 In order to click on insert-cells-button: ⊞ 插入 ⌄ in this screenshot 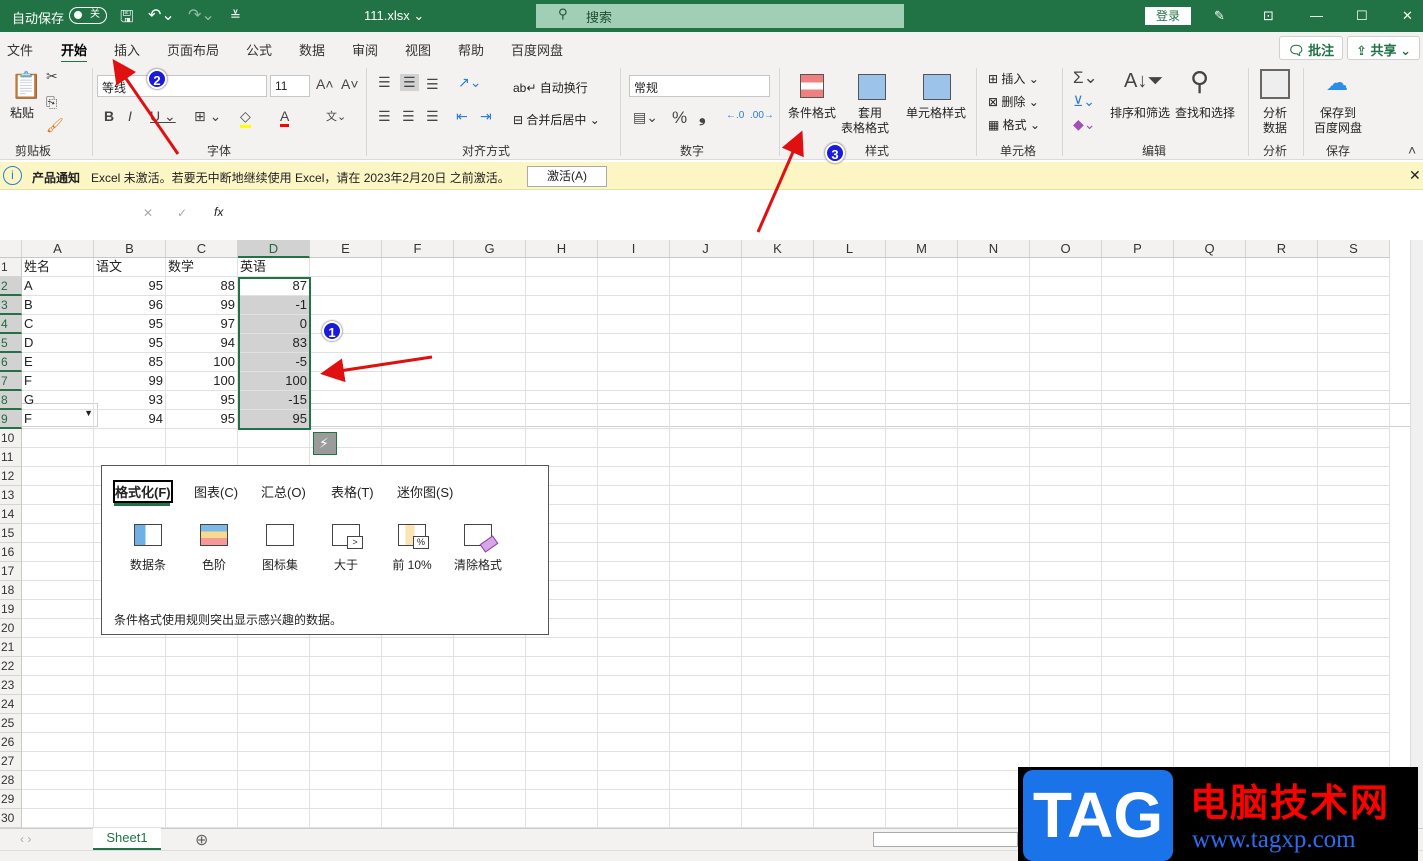, I will do `click(1013, 78)`.